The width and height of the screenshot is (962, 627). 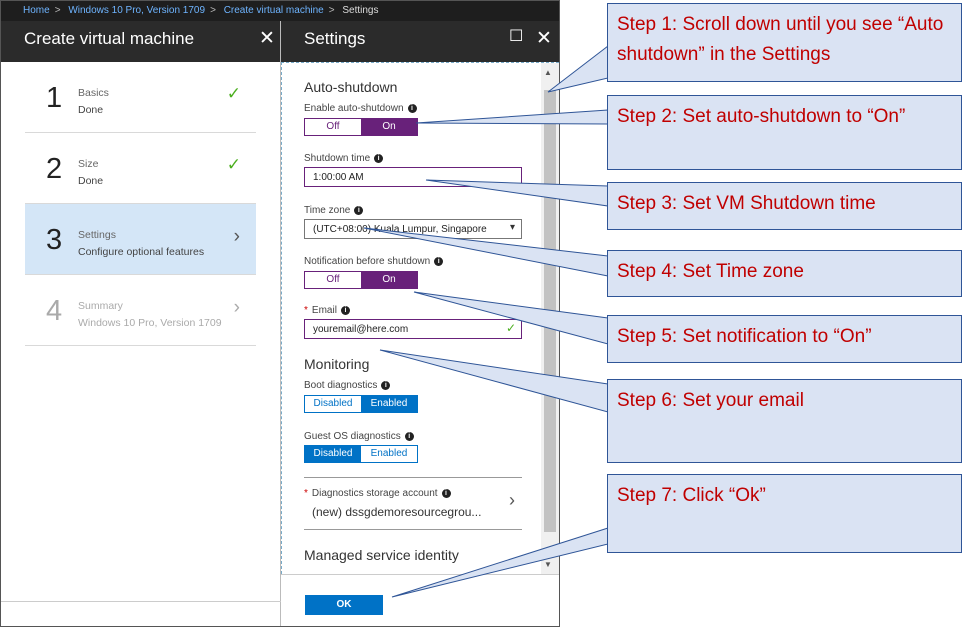 What do you see at coordinates (100, 306) in the screenshot?
I see `step-title: Summary` at bounding box center [100, 306].